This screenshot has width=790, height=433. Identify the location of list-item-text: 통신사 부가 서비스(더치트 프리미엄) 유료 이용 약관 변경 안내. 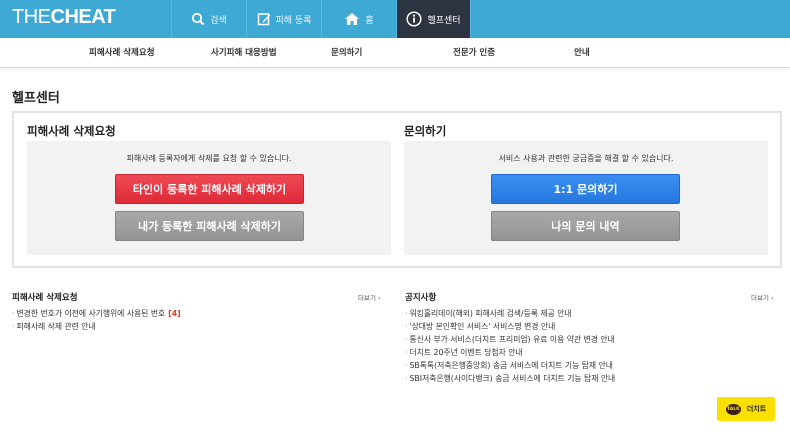
(512, 339).